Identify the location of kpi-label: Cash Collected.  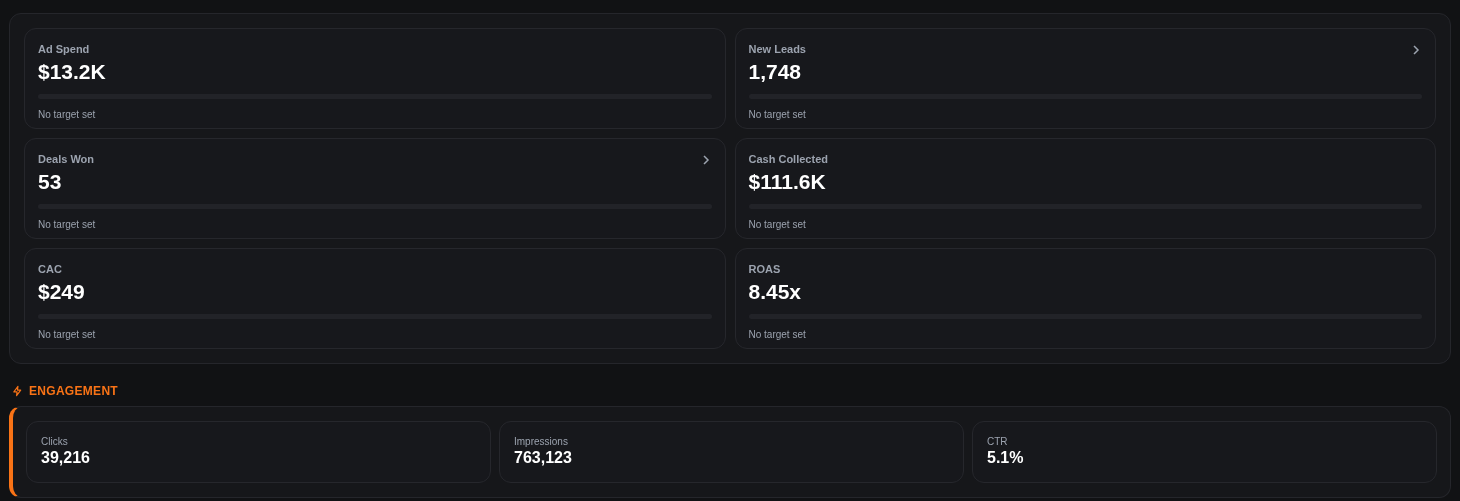
(788, 160).